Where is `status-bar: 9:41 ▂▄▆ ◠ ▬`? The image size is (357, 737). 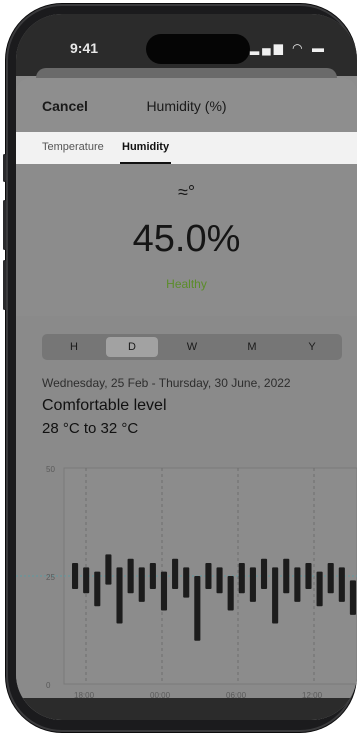
status-bar: 9:41 ▂▄▆ ◠ ▬ is located at coordinates (186, 45).